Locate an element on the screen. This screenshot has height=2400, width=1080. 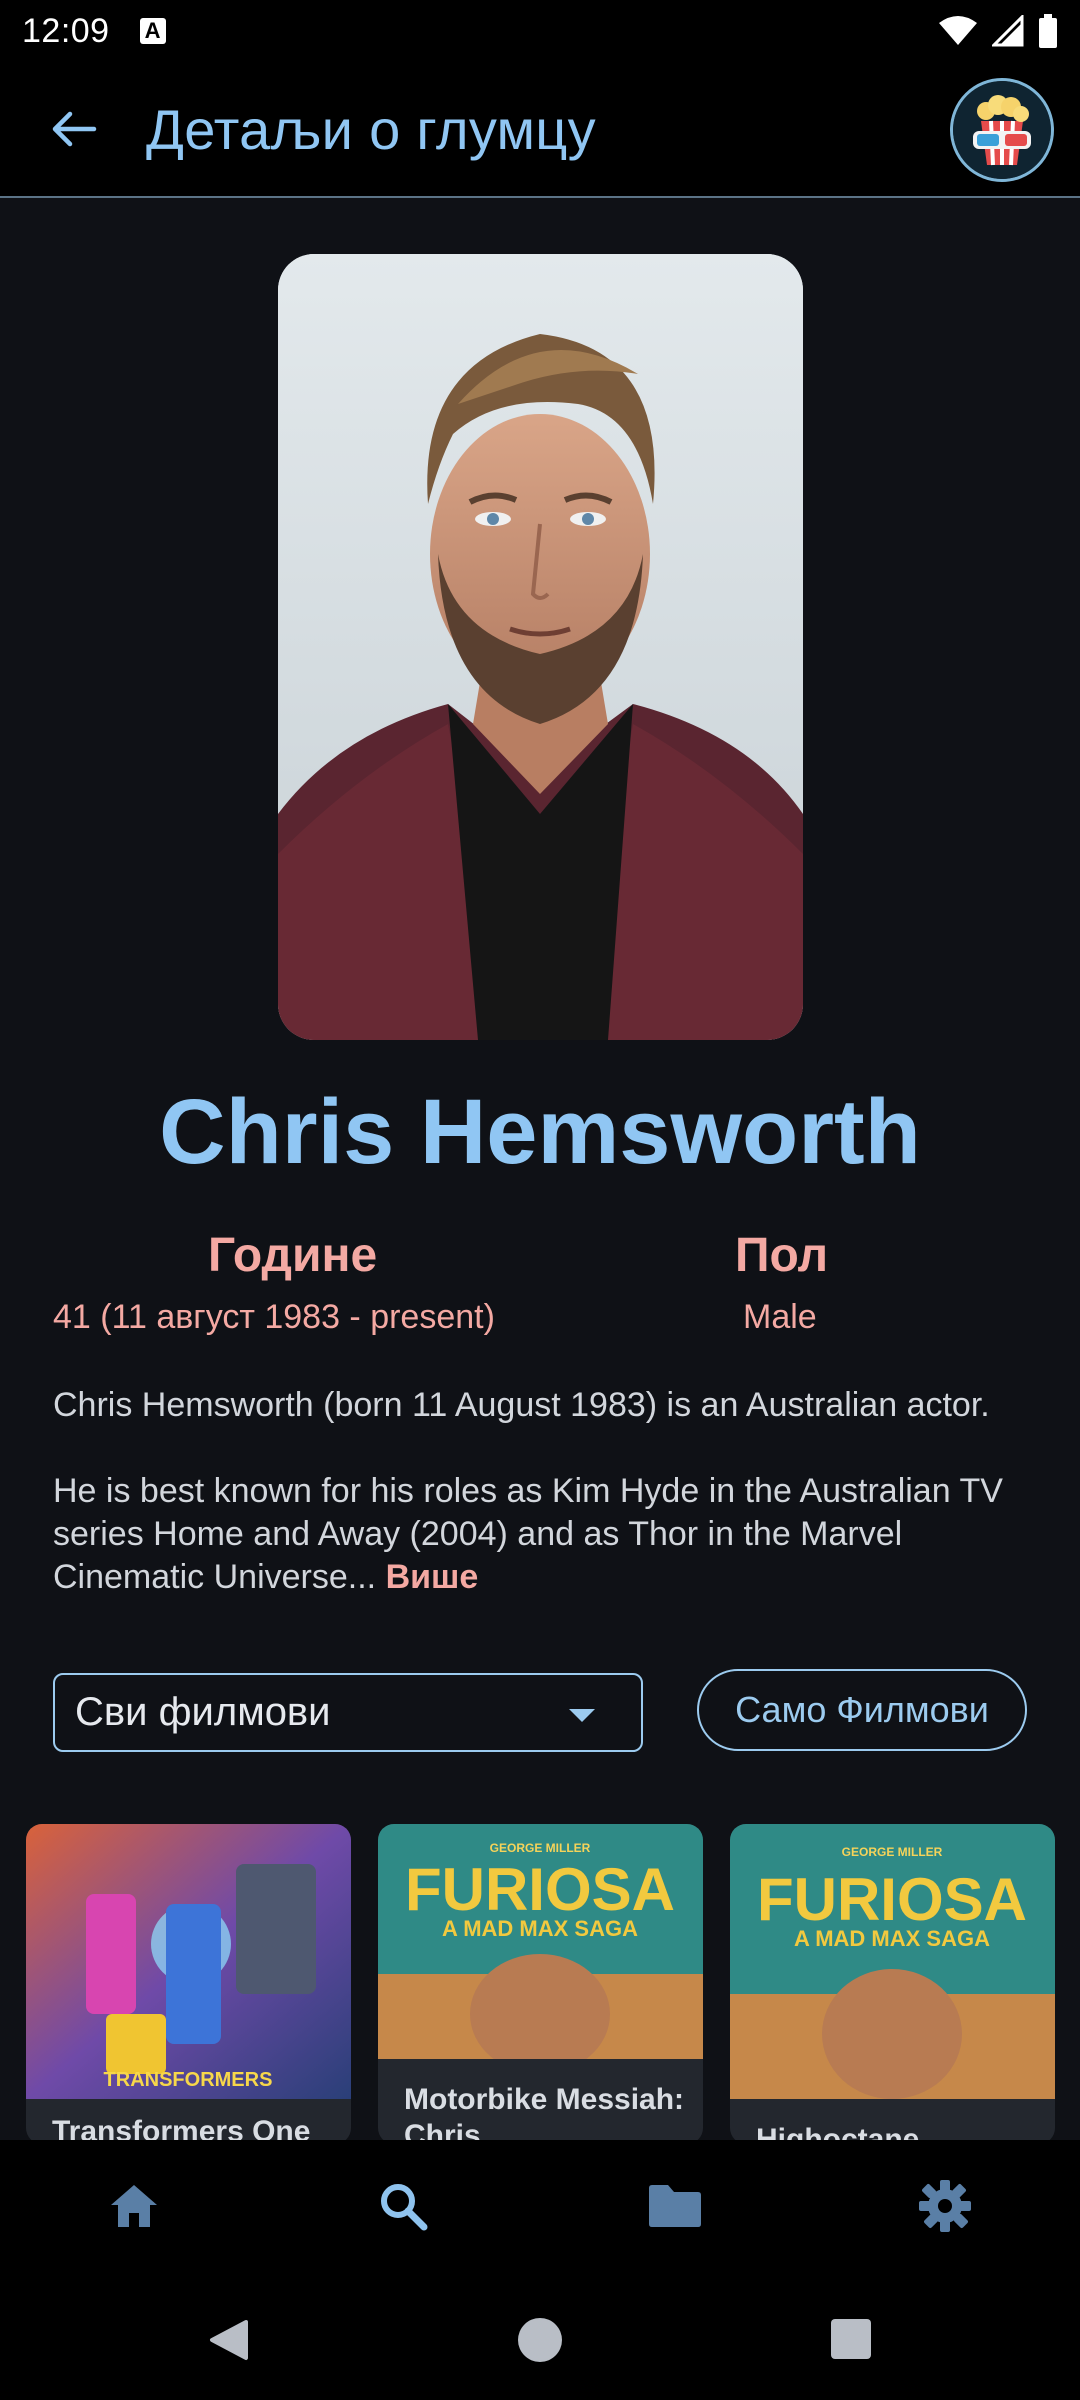
nav-search is located at coordinates (403, 2206).